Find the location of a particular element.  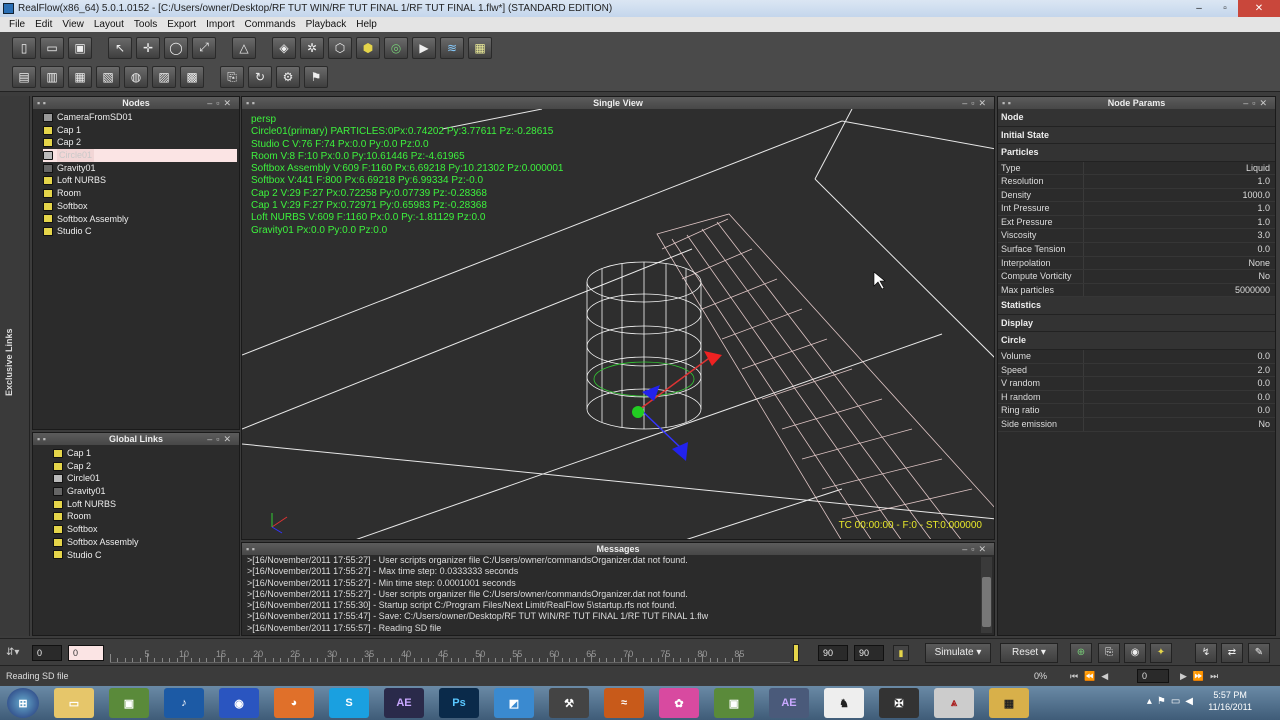

timeline-menu-icon: ⇵▾ is located at coordinates (12, 652).